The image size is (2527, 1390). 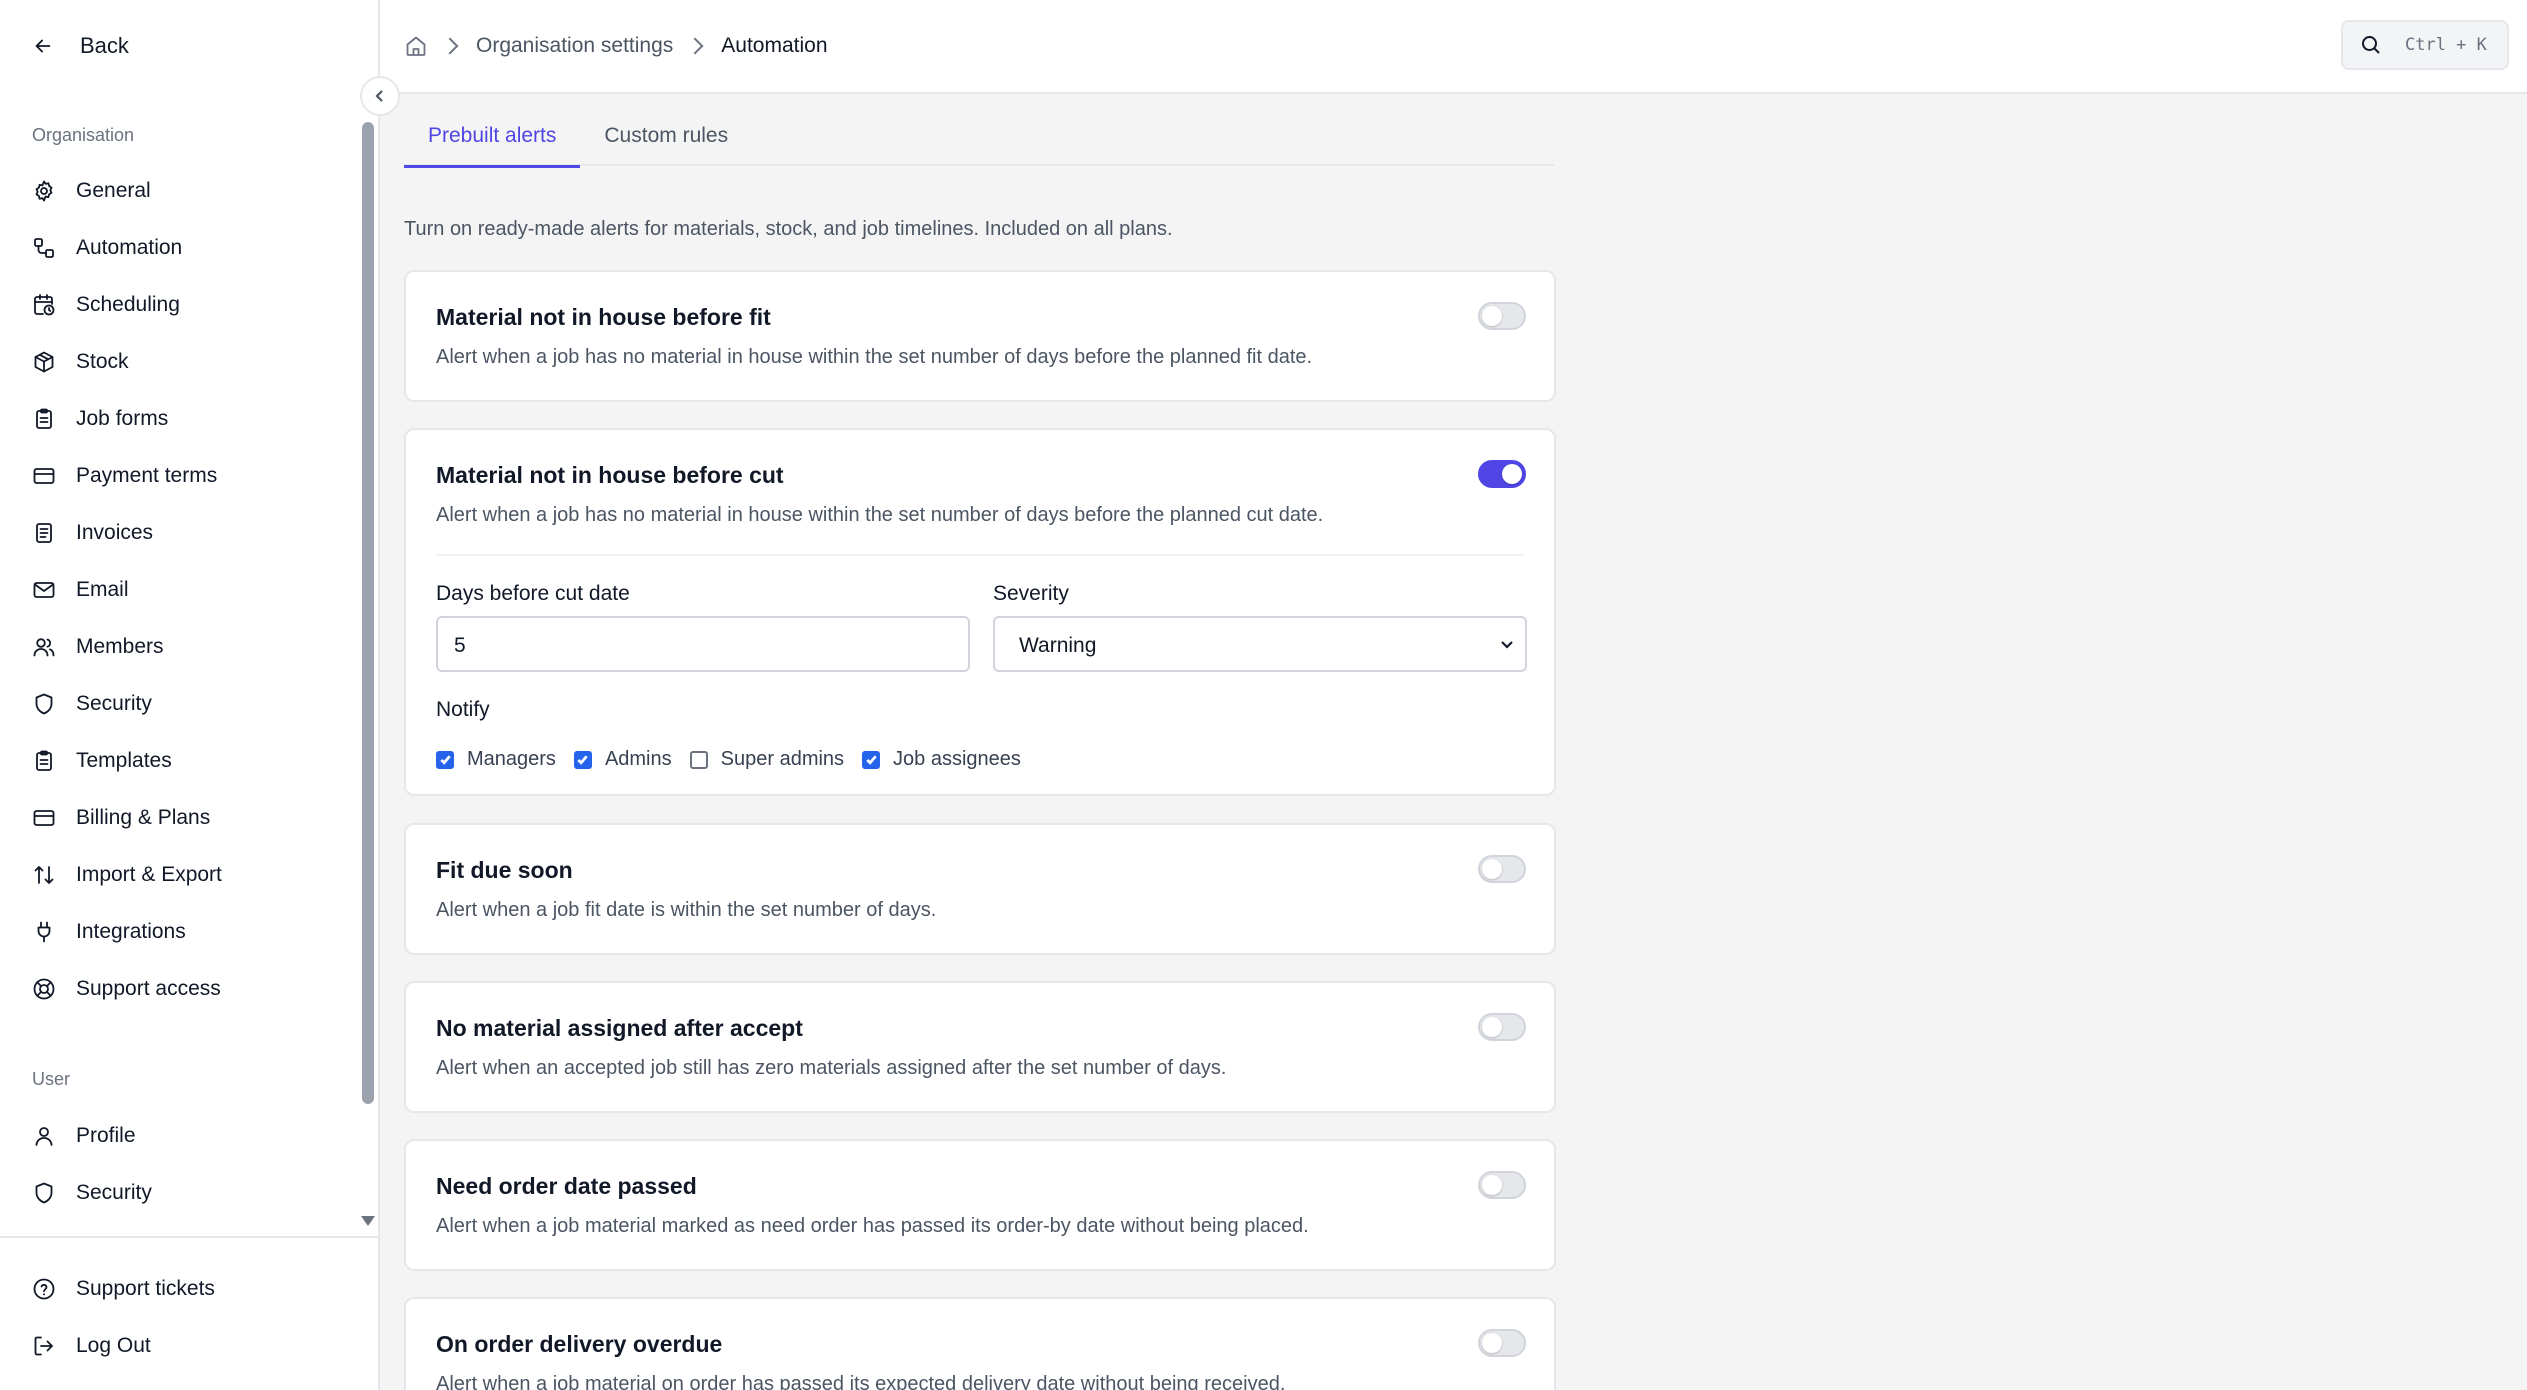 I want to click on sidebar-item-import-export: Import & Export, so click(x=190, y=874).